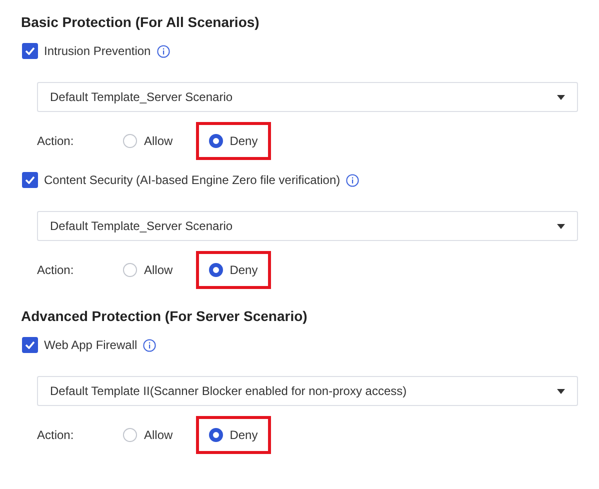 This screenshot has width=599, height=489. What do you see at coordinates (307, 391) in the screenshot?
I see `template-dropdown: Default Template II(Scanner Blocker enabled for non-proxy access)` at bounding box center [307, 391].